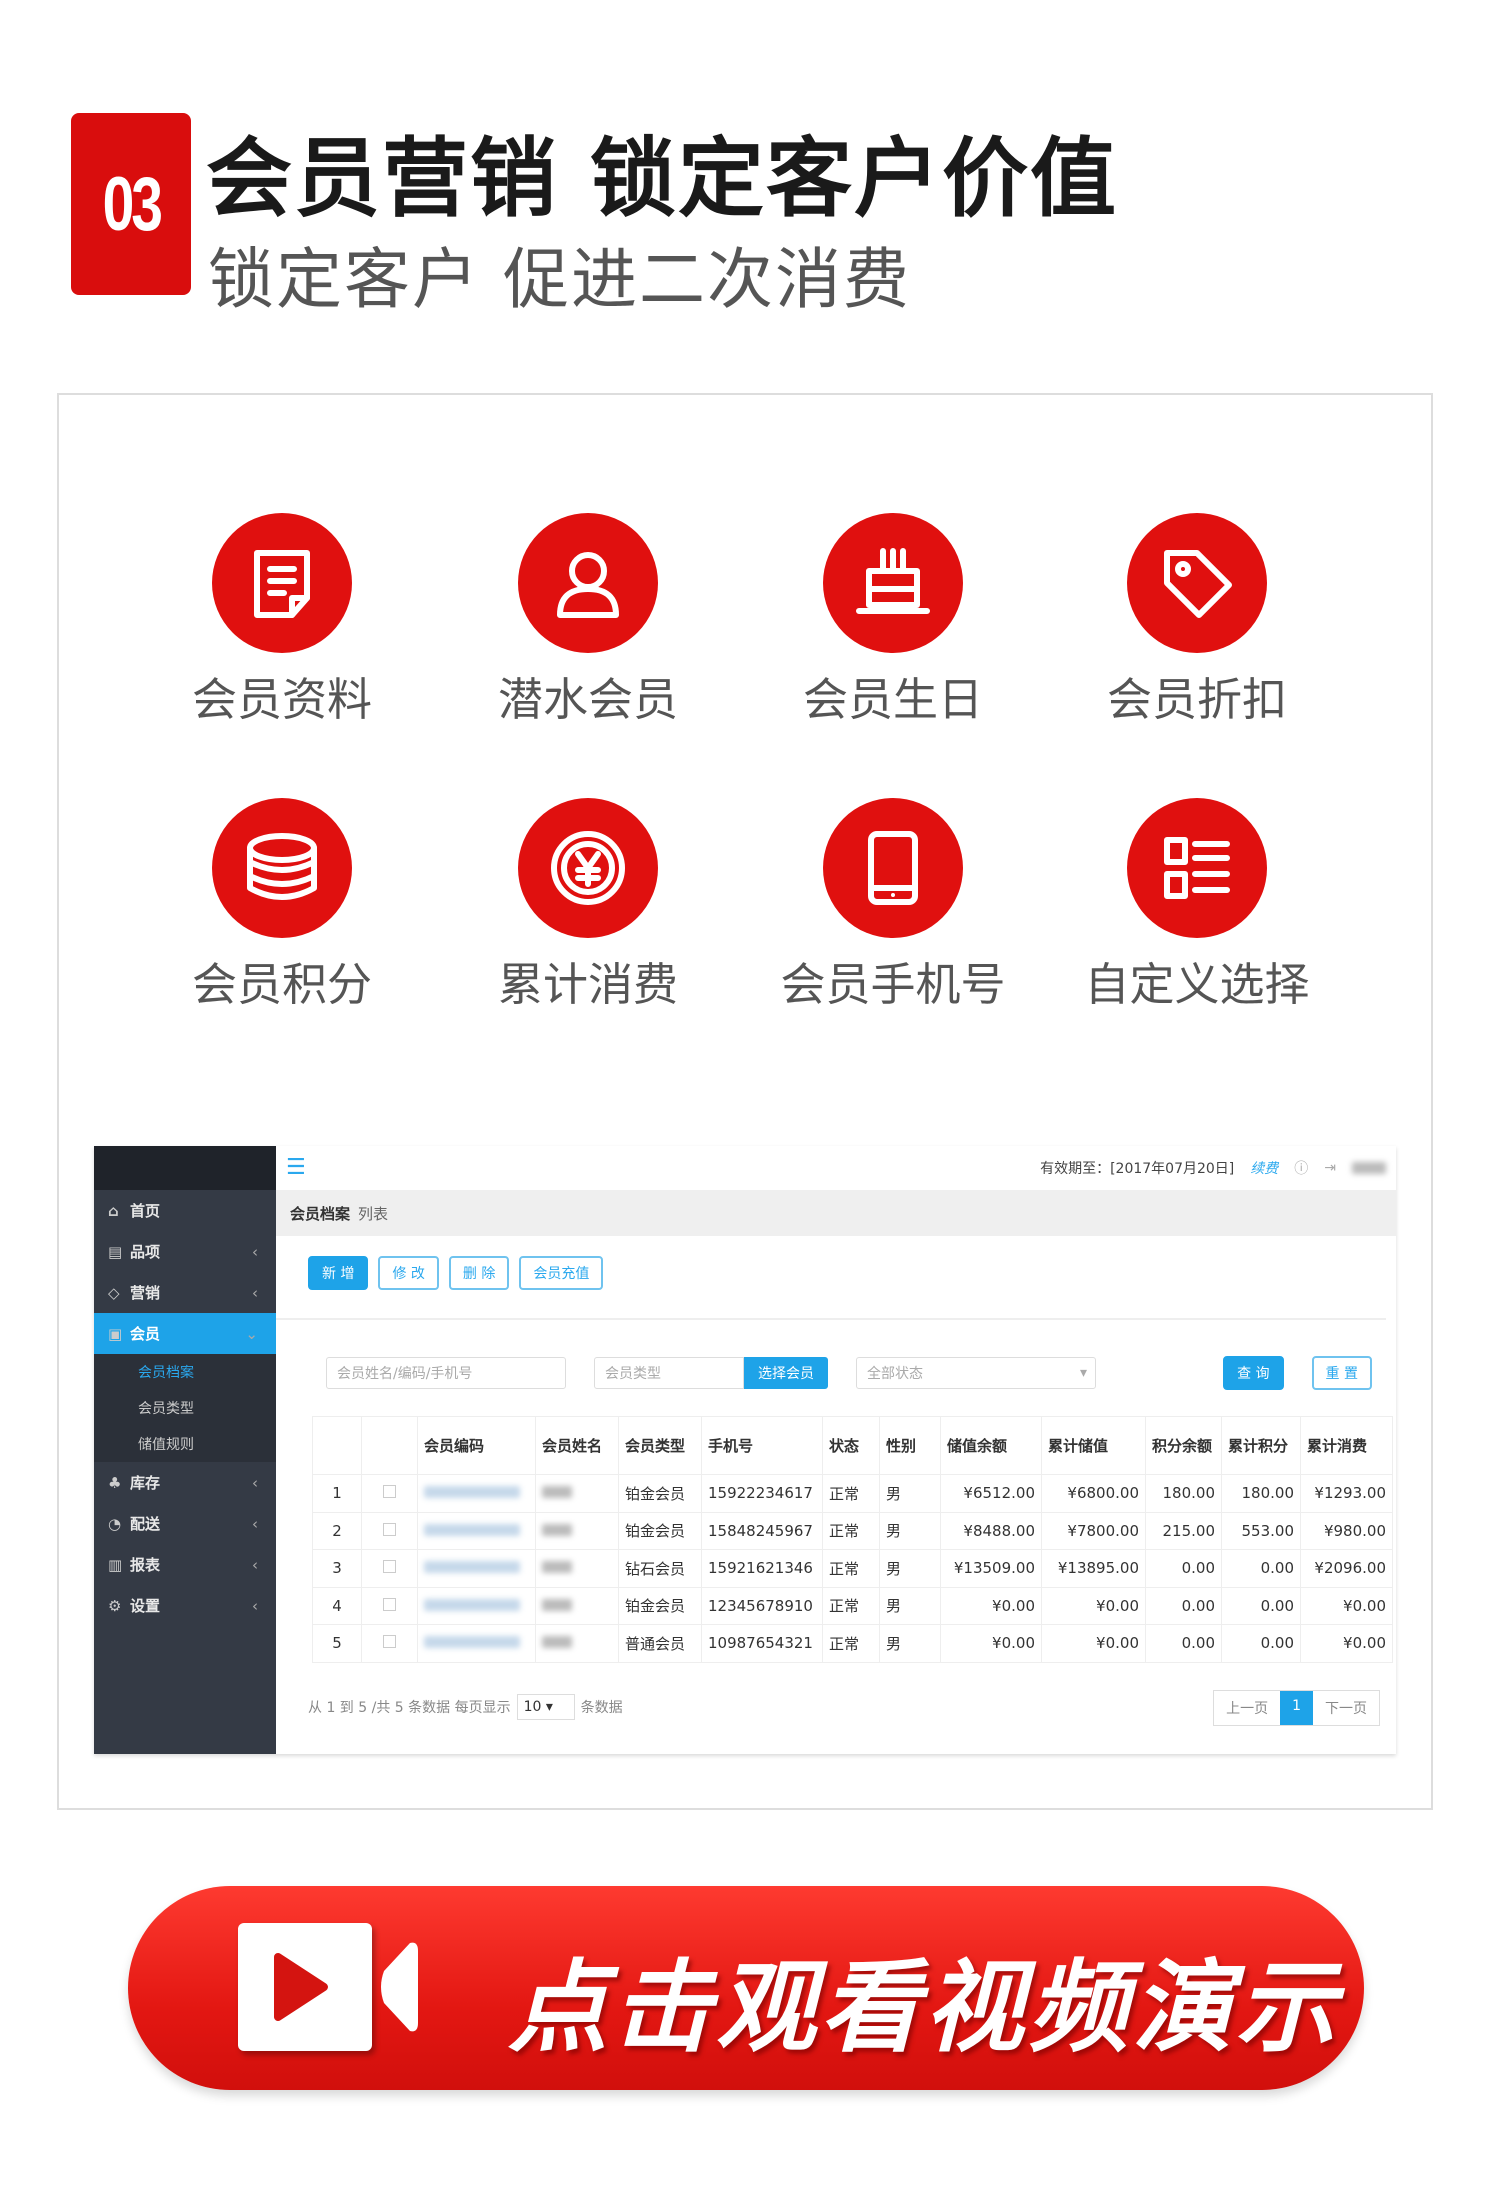 This screenshot has height=2191, width=1500. Describe the element at coordinates (1253, 1373) in the screenshot. I see `query-button: 查 询` at that location.